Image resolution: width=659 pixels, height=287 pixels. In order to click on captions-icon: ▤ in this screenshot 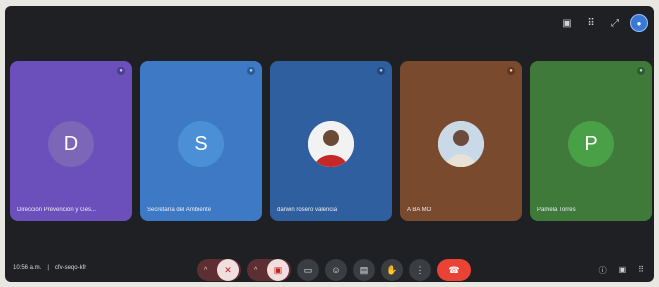, I will do `click(364, 269)`.